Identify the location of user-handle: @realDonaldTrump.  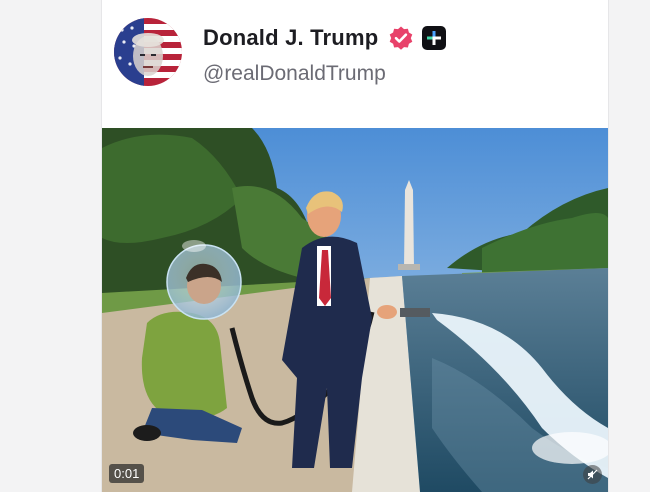
(294, 74).